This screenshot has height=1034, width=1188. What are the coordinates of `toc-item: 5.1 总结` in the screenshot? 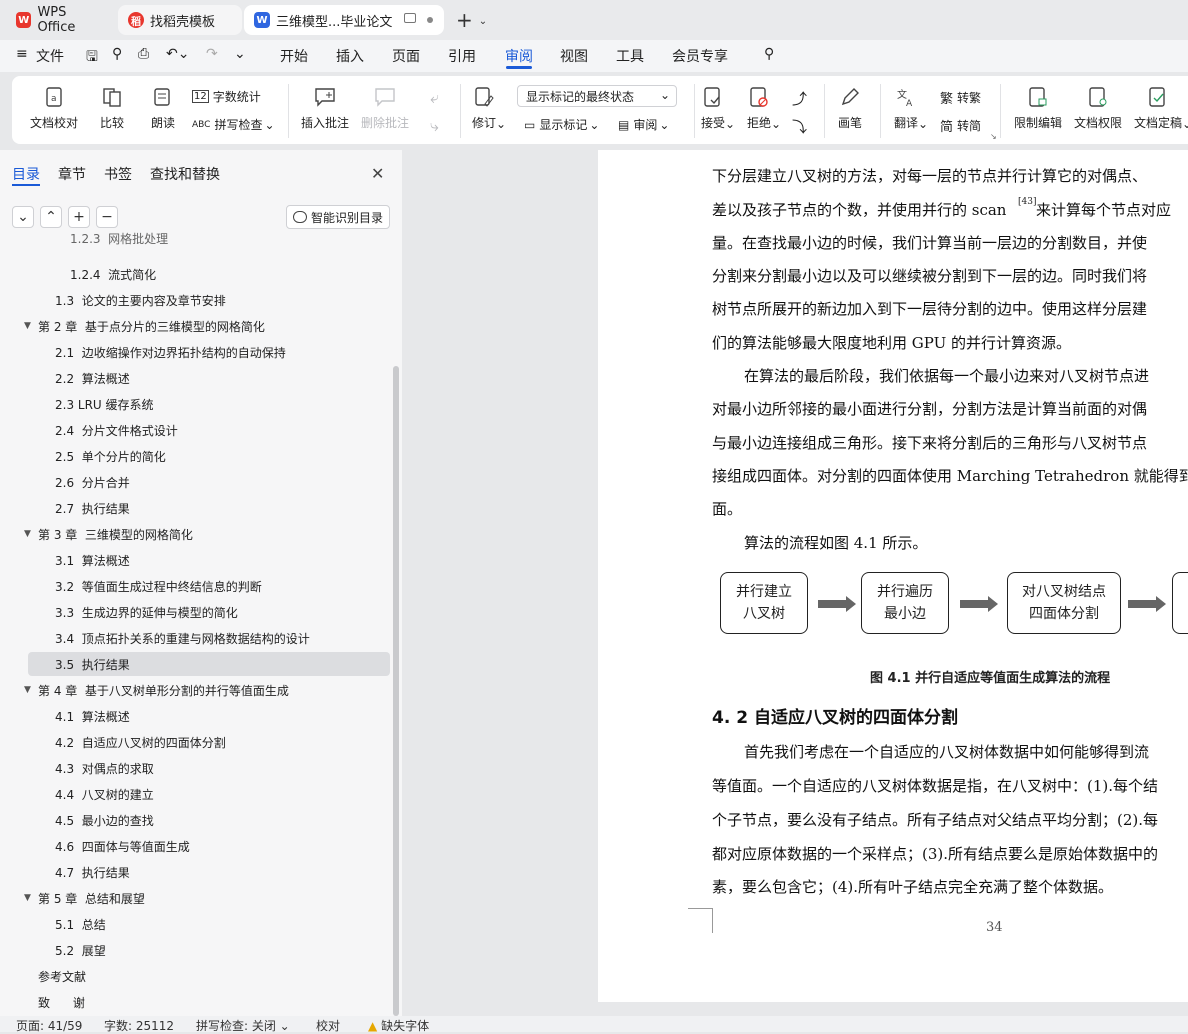 It's located at (195, 924).